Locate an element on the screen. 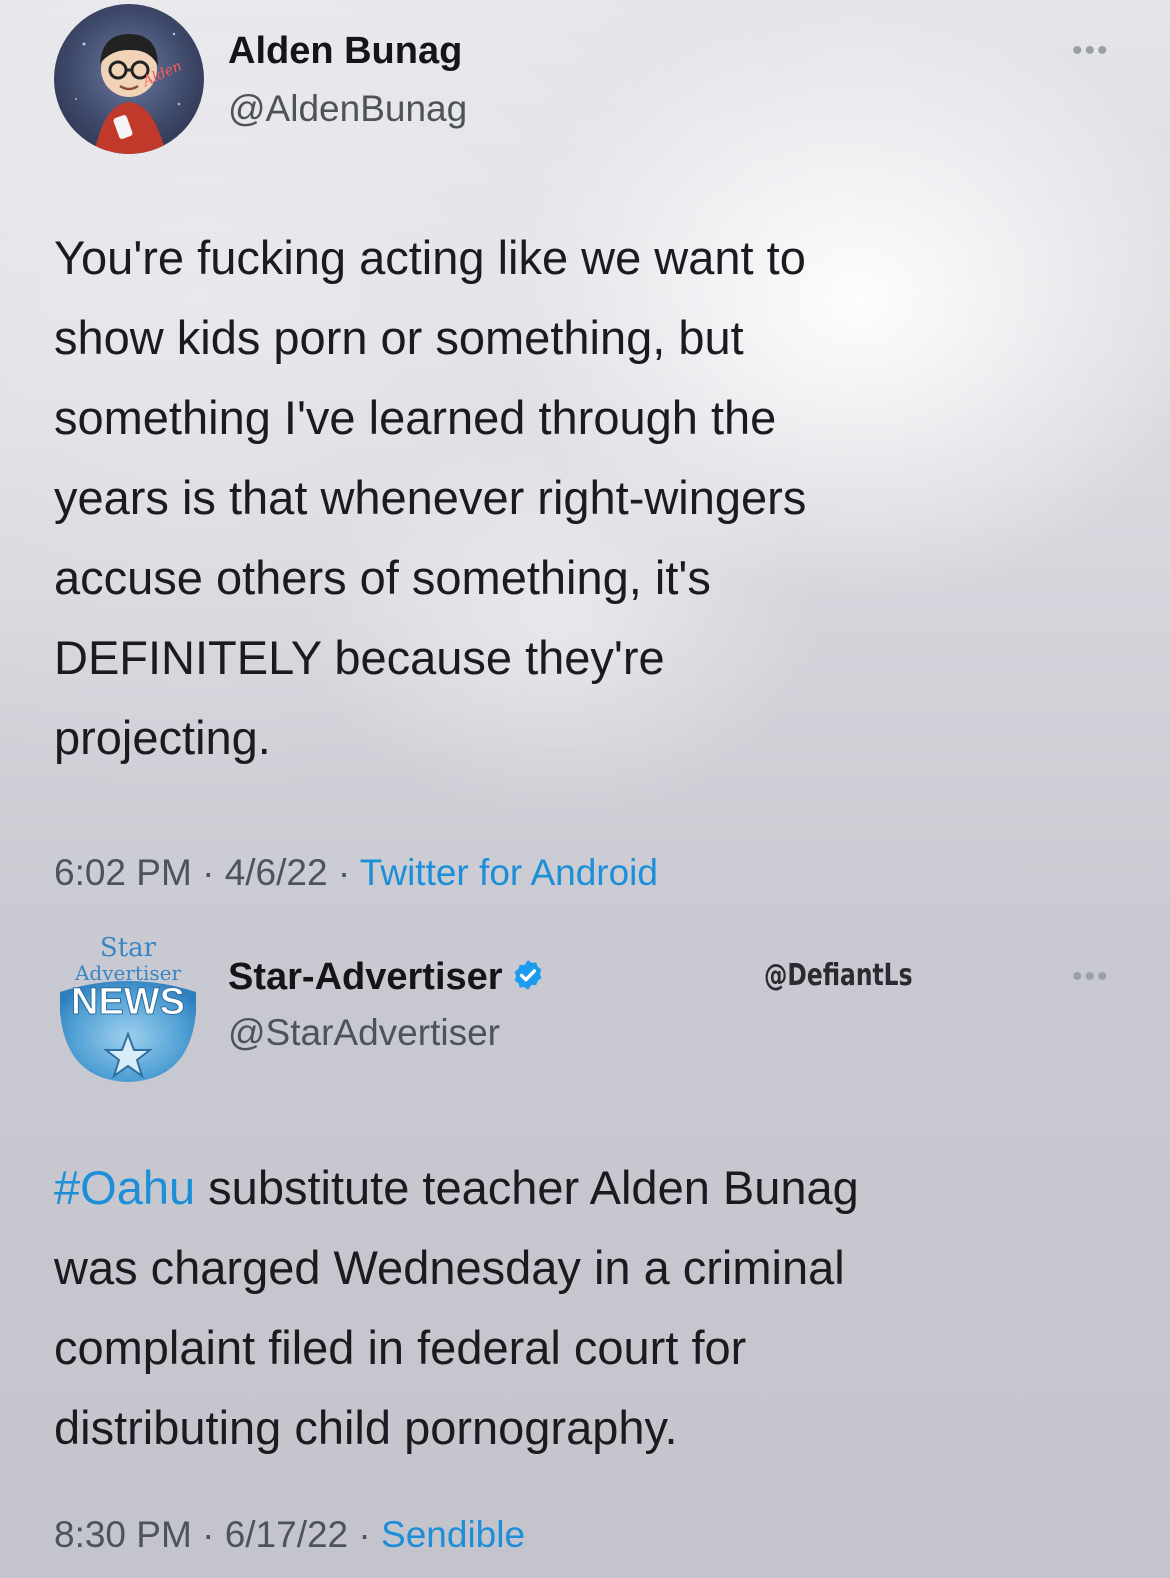 This screenshot has height=1578, width=1170. user-handle: @AldenBunag is located at coordinates (347, 109).